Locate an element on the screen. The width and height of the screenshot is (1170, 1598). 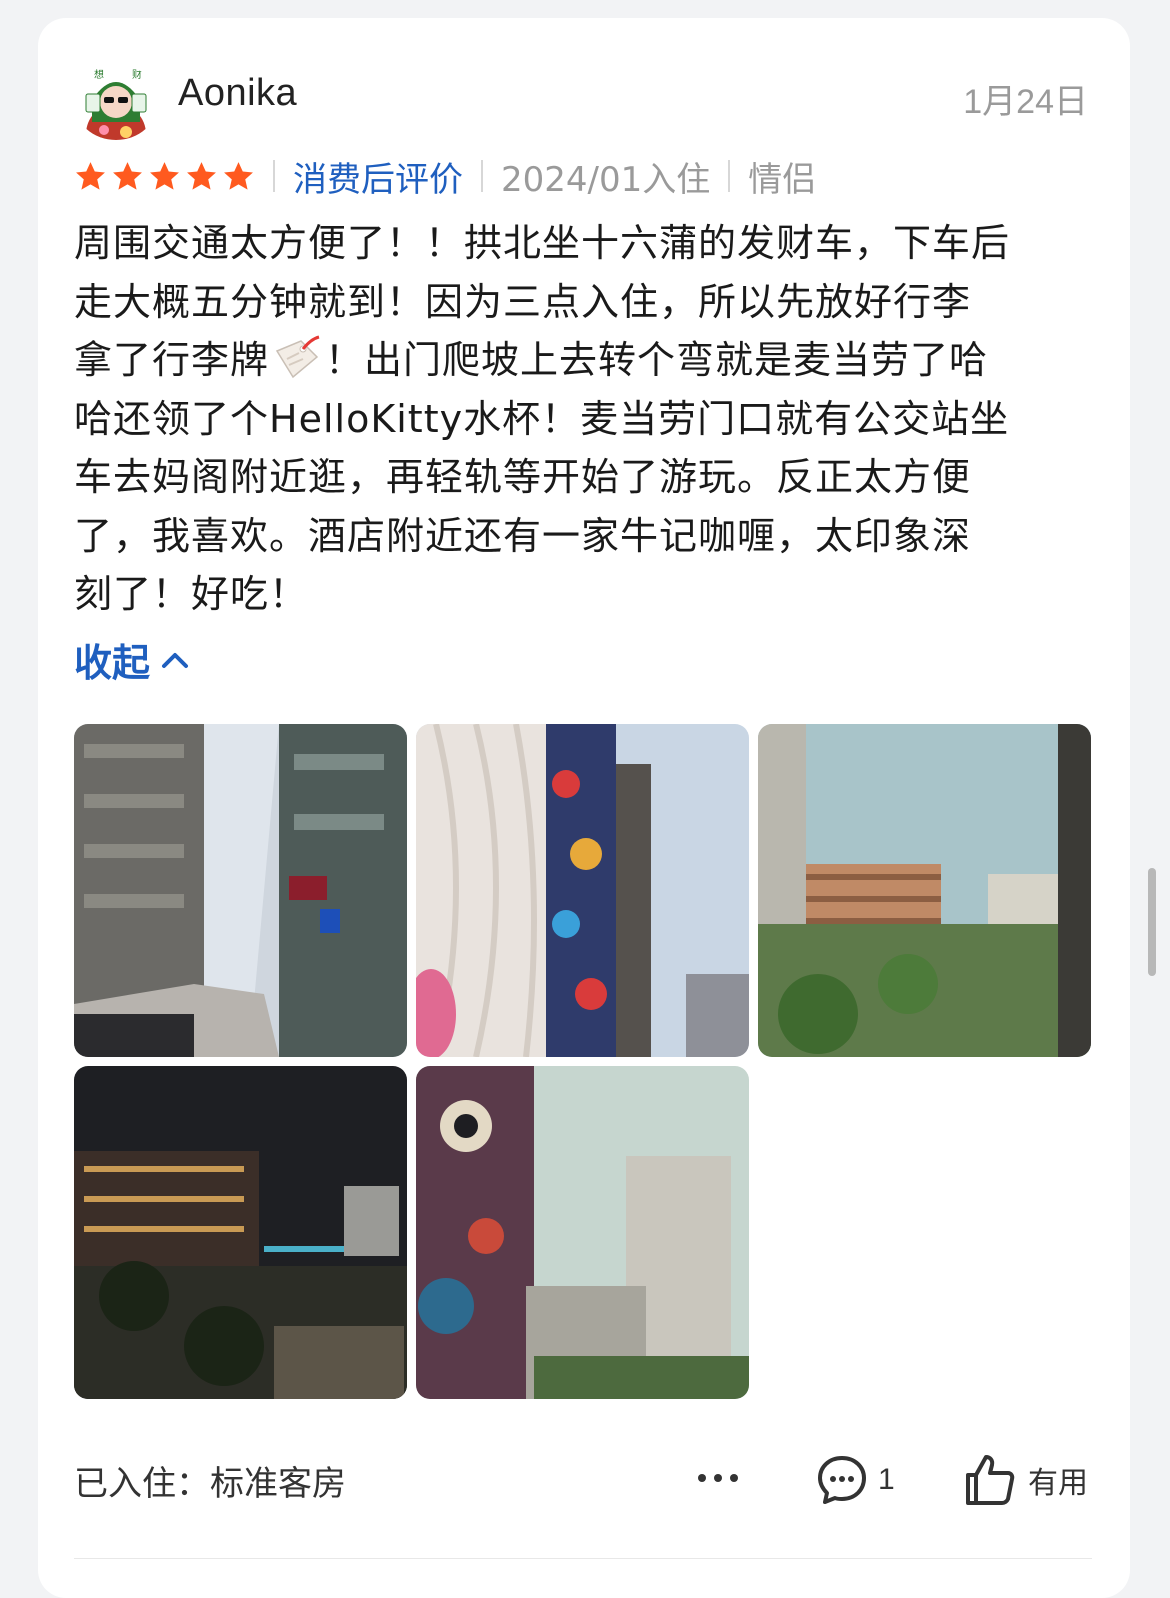
review-line-part: ！出门爬坡上去转个弯就是麦当劳了哈 is located at coordinates (657, 360).